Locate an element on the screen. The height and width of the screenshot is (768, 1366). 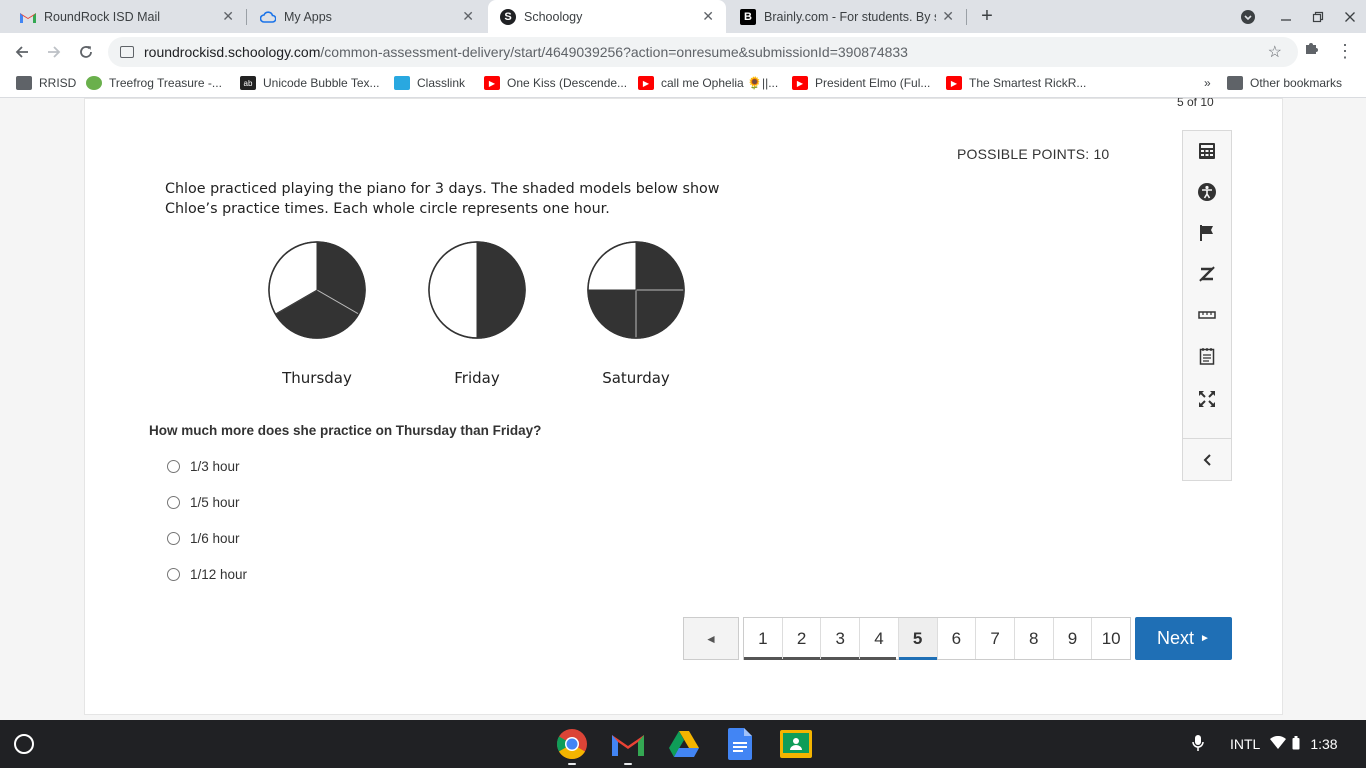
answer-choice-2: 1/5 hour is located at coordinates (203, 502).